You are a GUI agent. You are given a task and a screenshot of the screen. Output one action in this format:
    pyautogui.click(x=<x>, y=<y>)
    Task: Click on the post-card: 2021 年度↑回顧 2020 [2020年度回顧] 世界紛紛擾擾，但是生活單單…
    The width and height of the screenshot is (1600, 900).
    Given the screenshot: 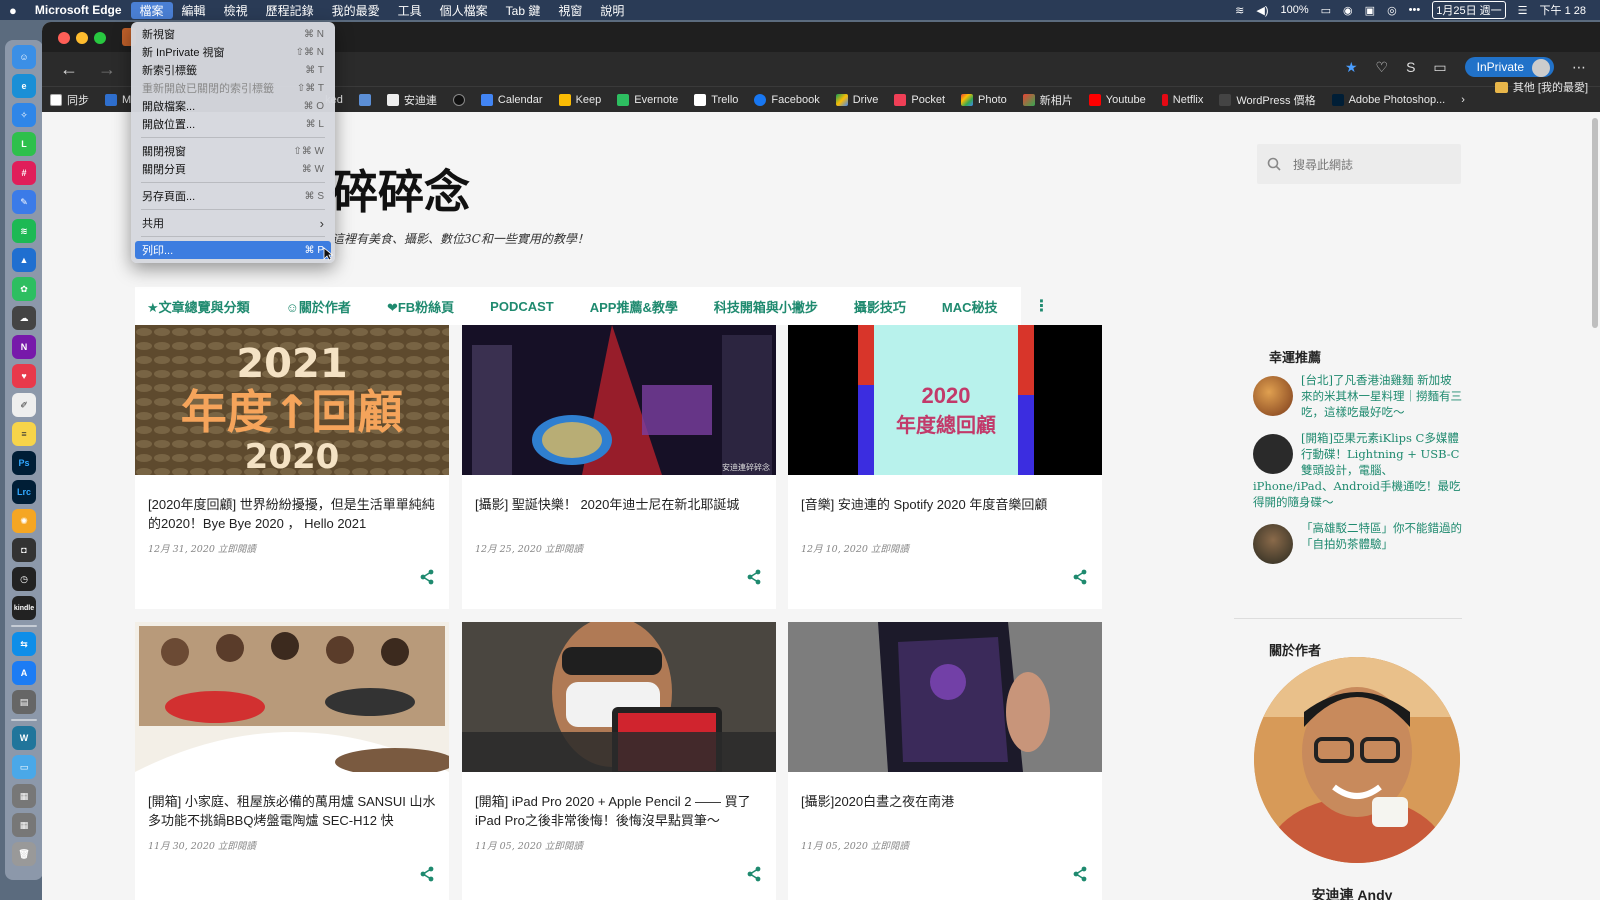 What is the action you would take?
    pyautogui.click(x=292, y=467)
    